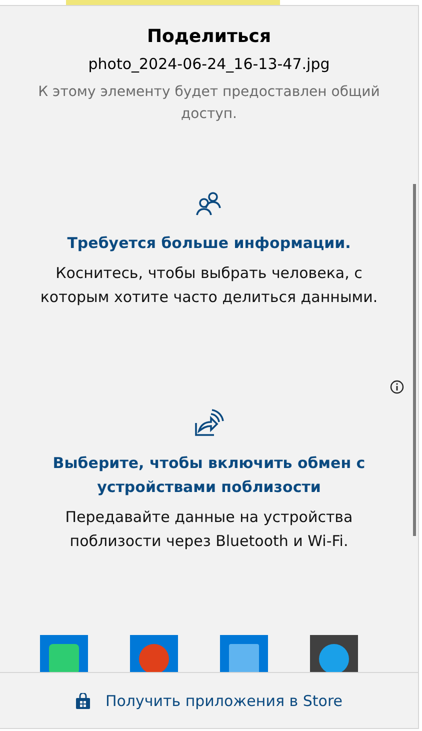 This screenshot has width=422, height=731. What do you see at coordinates (414, 360) in the screenshot?
I see `scrollbar-thumb` at bounding box center [414, 360].